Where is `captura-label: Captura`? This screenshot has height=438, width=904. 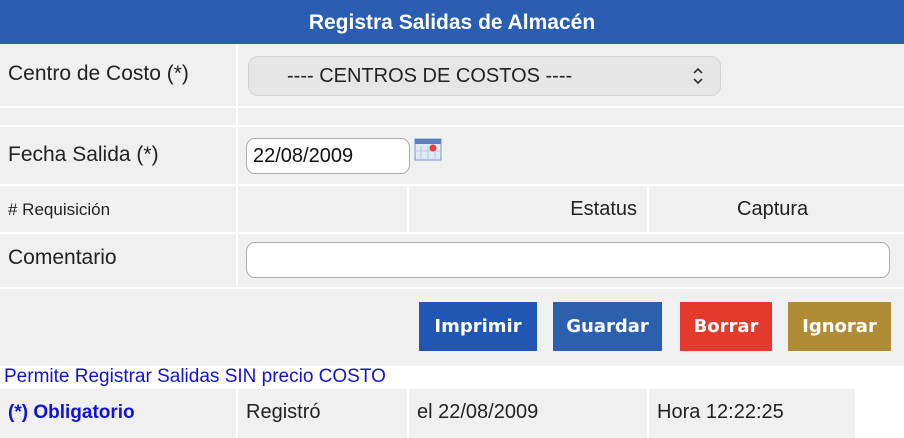
captura-label: Captura is located at coordinates (773, 209).